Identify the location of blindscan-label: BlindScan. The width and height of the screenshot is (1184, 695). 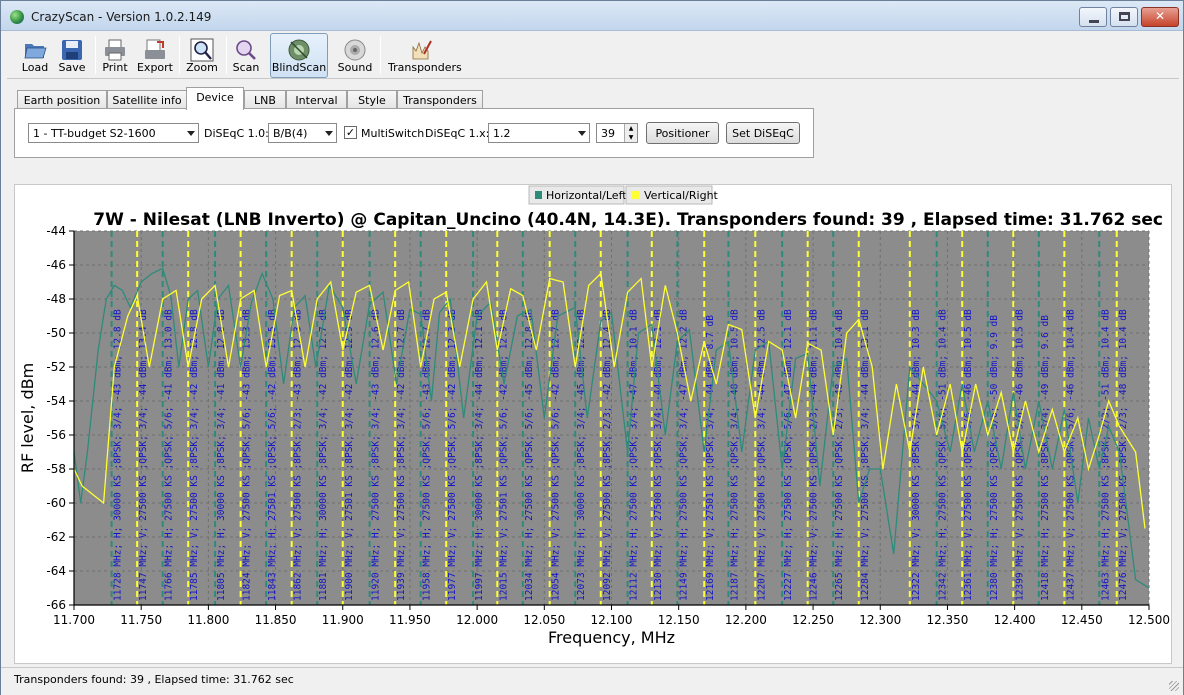
(299, 67).